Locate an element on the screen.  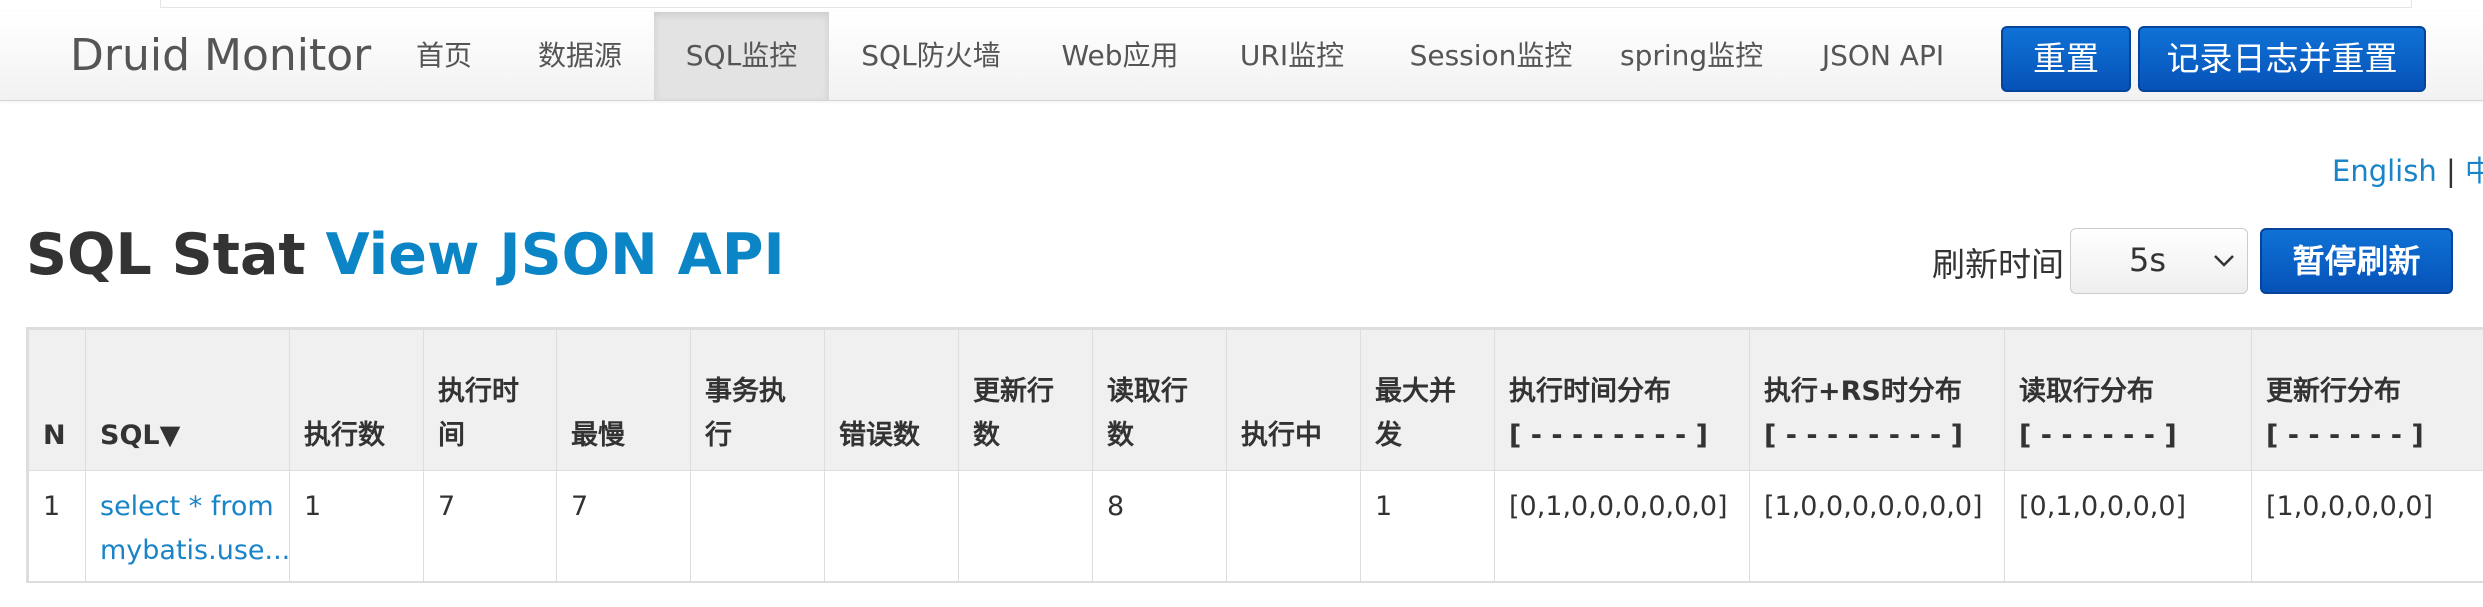
cell-exec-time-dist: [0,1,0,0,0,0,0,0] is located at coordinates (1622, 525).